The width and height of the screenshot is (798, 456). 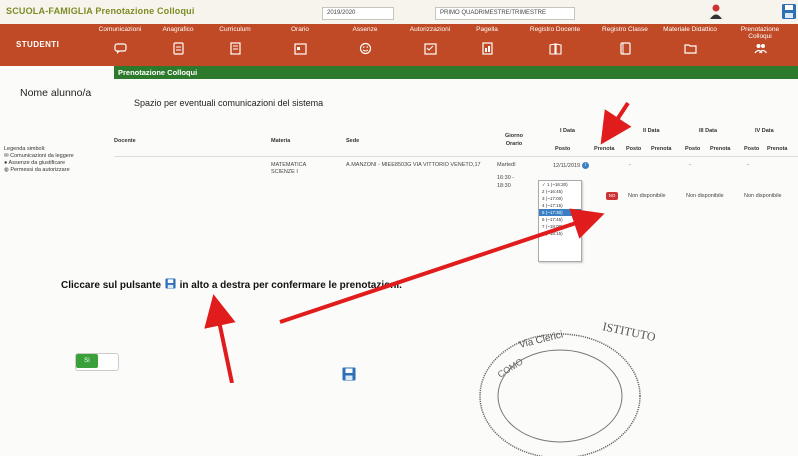 I want to click on row-data2-posto: -, so click(x=630, y=165).